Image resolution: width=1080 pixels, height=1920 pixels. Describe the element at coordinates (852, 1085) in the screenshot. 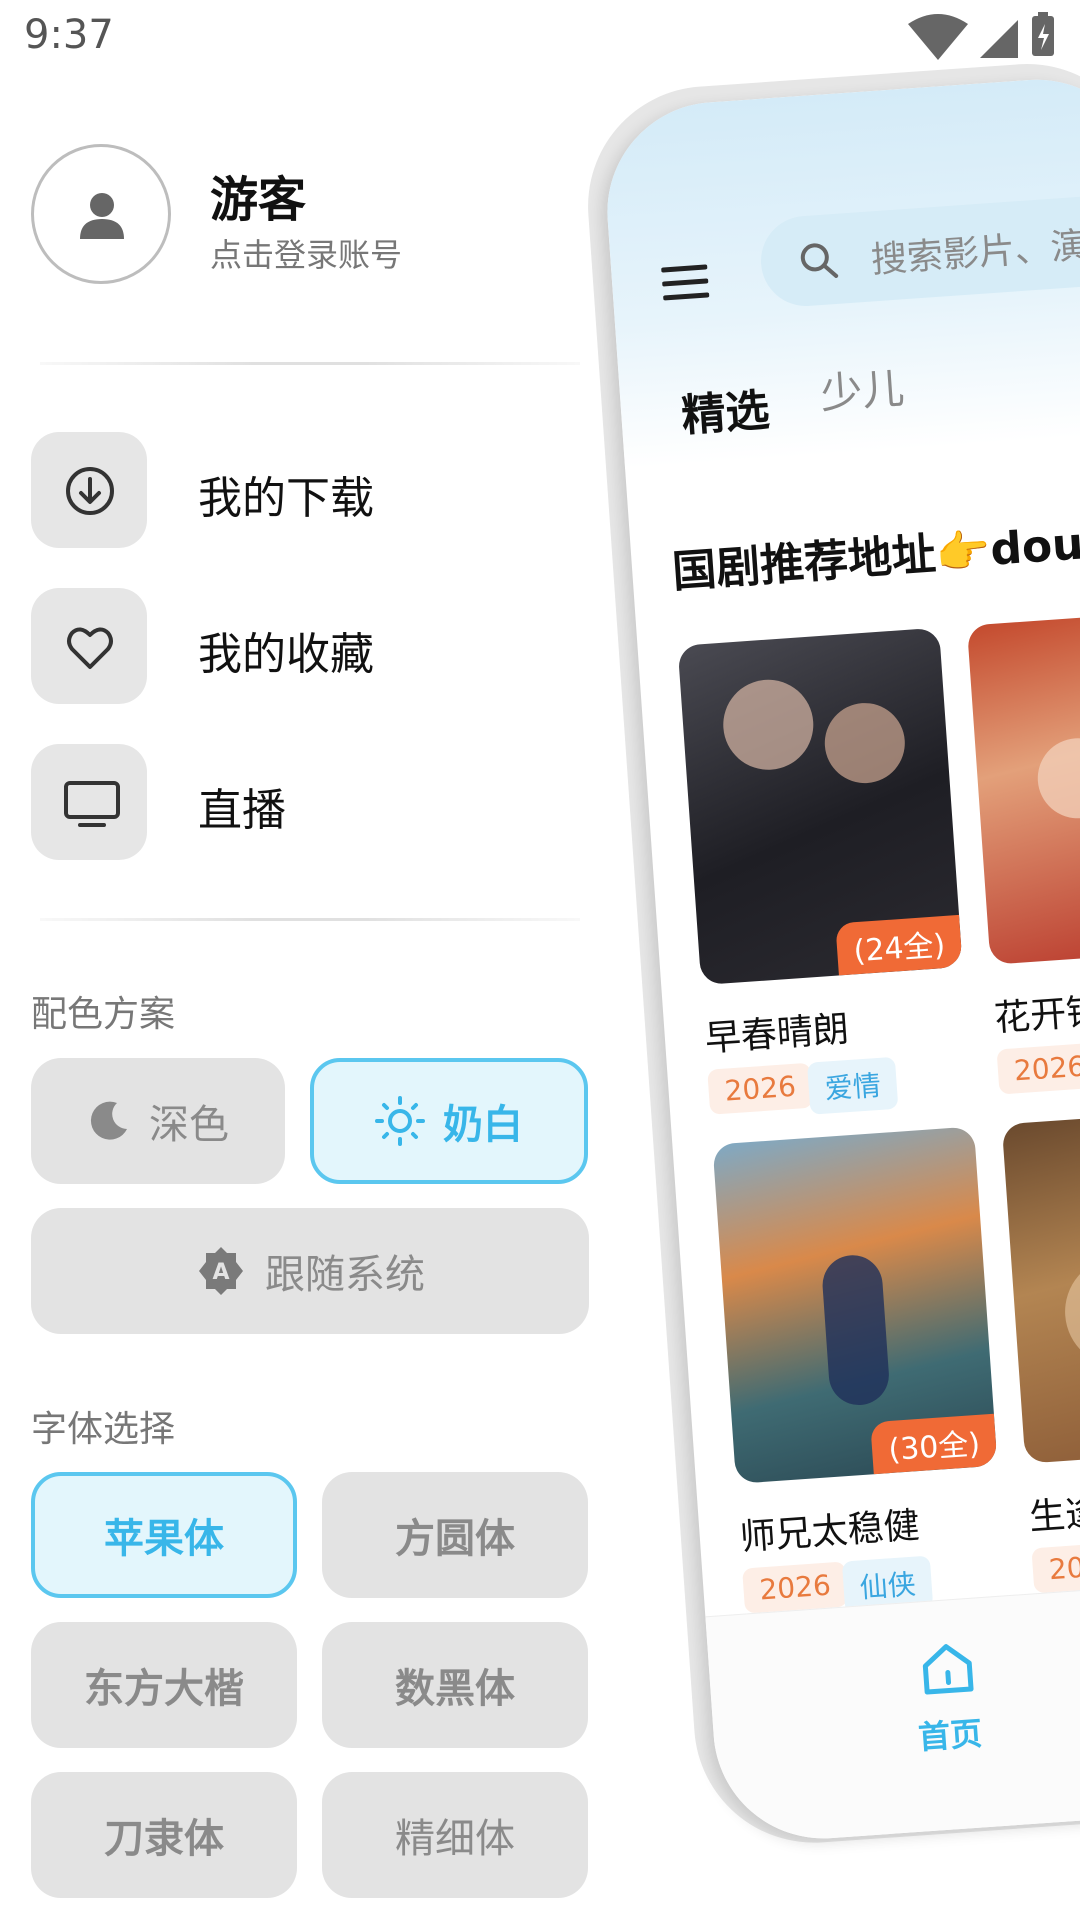

I see `genre-tag: 爱情` at that location.